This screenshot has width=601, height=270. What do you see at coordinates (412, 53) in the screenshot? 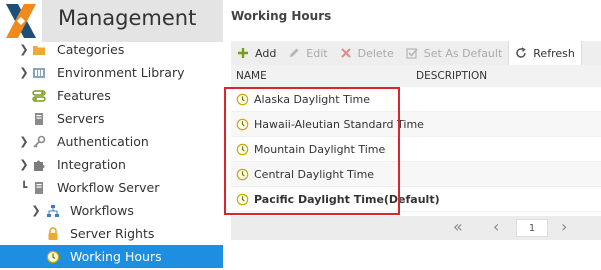
I see `checkbox-icon` at bounding box center [412, 53].